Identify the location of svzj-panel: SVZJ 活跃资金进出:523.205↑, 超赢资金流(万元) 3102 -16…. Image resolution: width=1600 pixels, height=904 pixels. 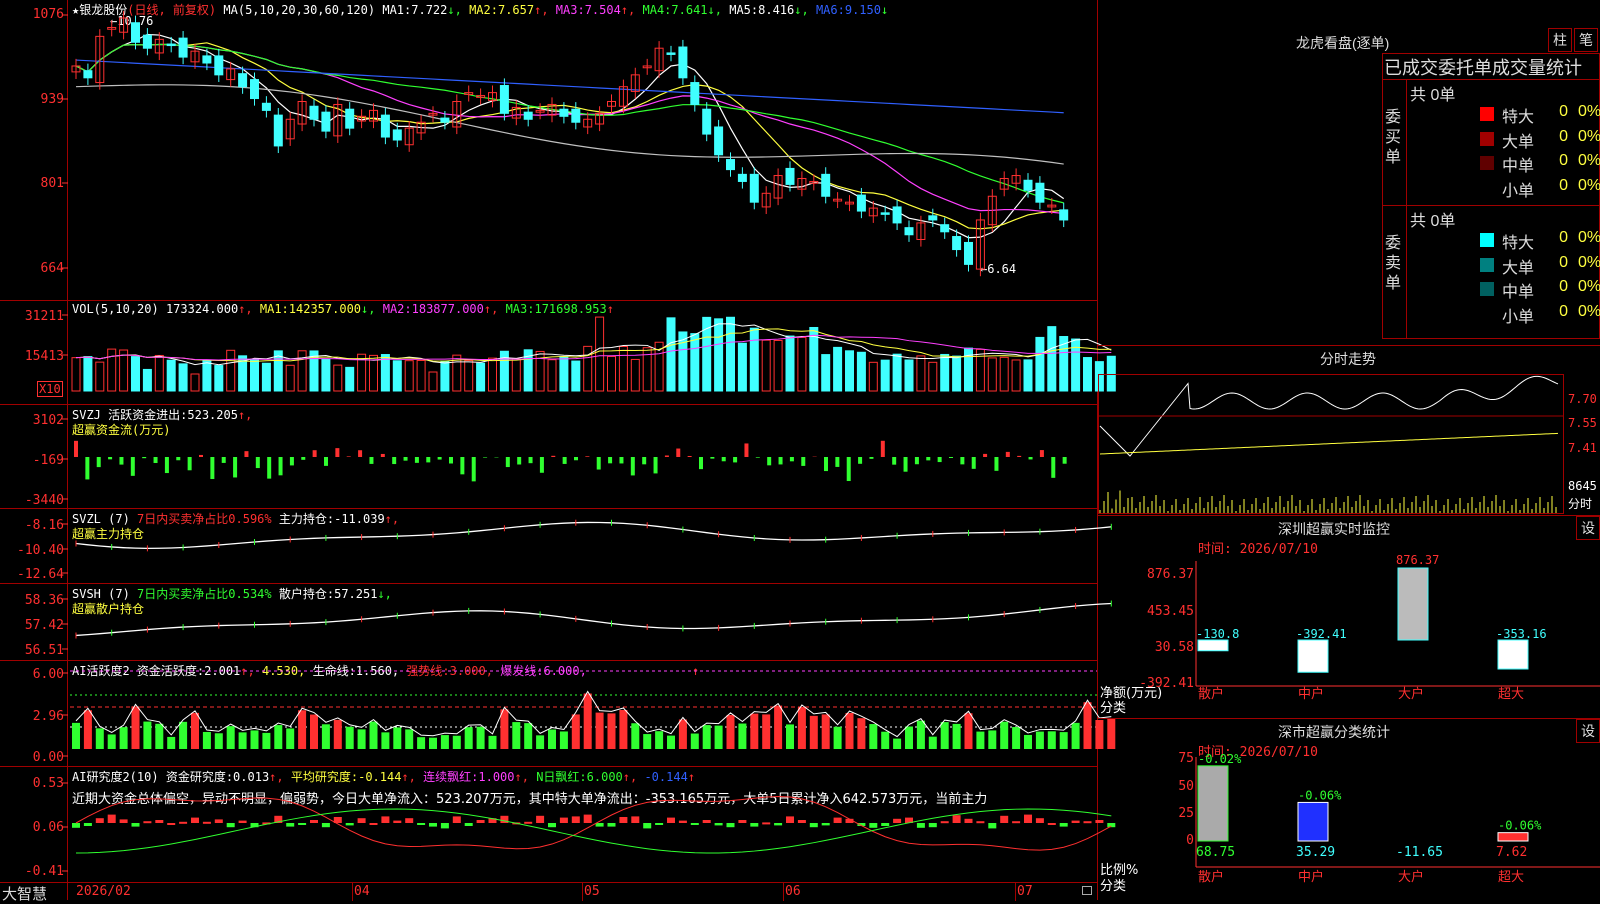
(548, 456).